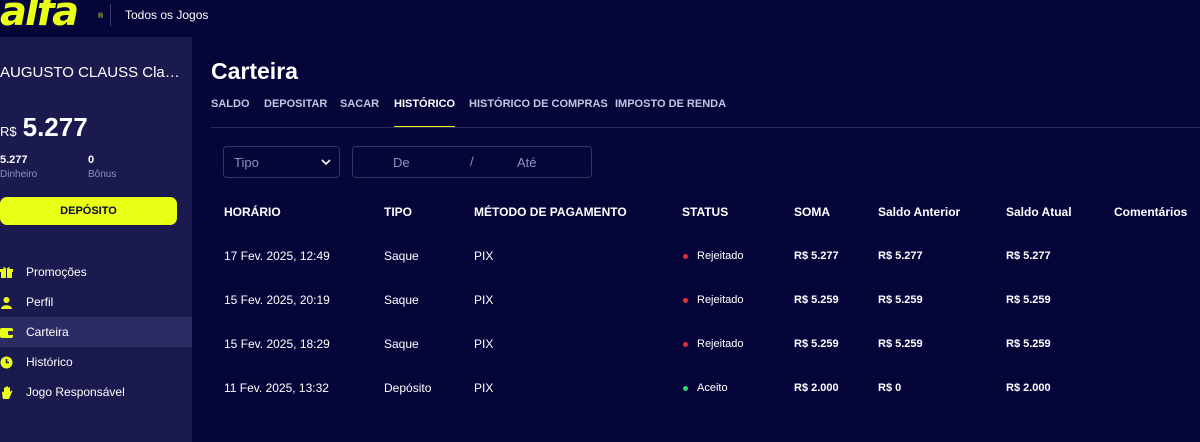 Image resolution: width=1200 pixels, height=442 pixels. Describe the element at coordinates (600, 18) in the screenshot. I see `top-bar: alfa ® Todos os Jogos` at that location.